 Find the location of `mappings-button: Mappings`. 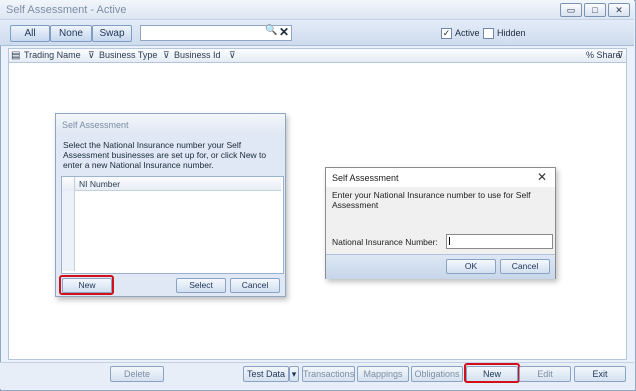

mappings-button: Mappings is located at coordinates (383, 374).